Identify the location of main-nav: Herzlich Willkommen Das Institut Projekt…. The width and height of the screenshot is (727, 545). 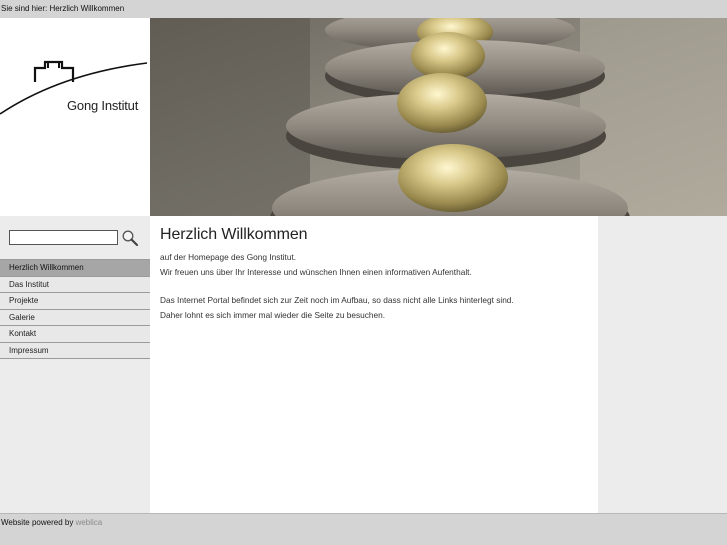
(75, 309).